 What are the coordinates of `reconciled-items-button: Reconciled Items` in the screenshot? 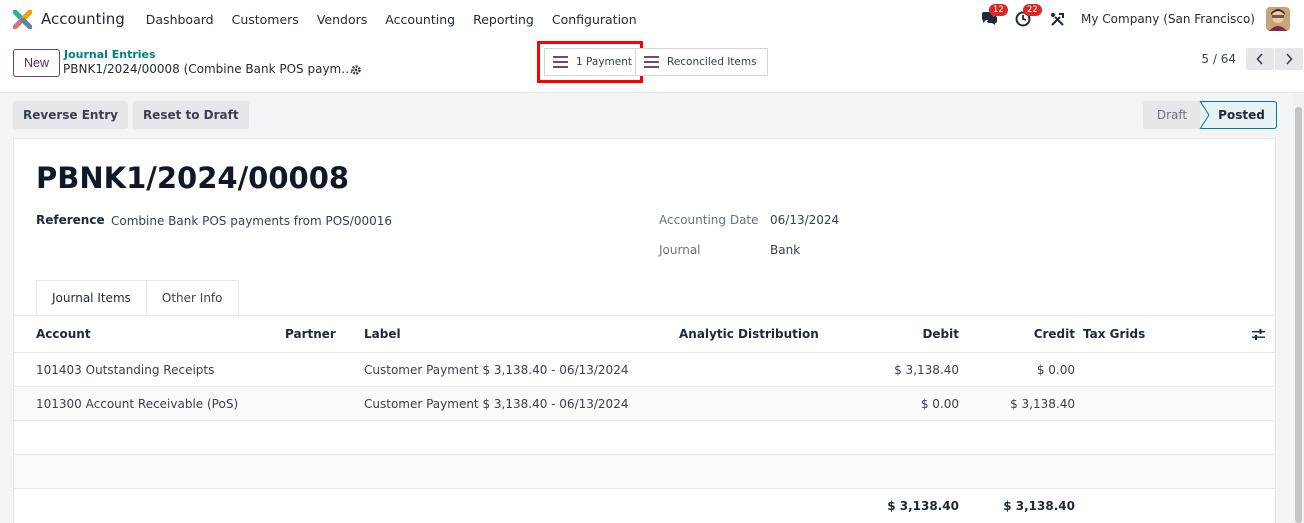 It's located at (701, 62).